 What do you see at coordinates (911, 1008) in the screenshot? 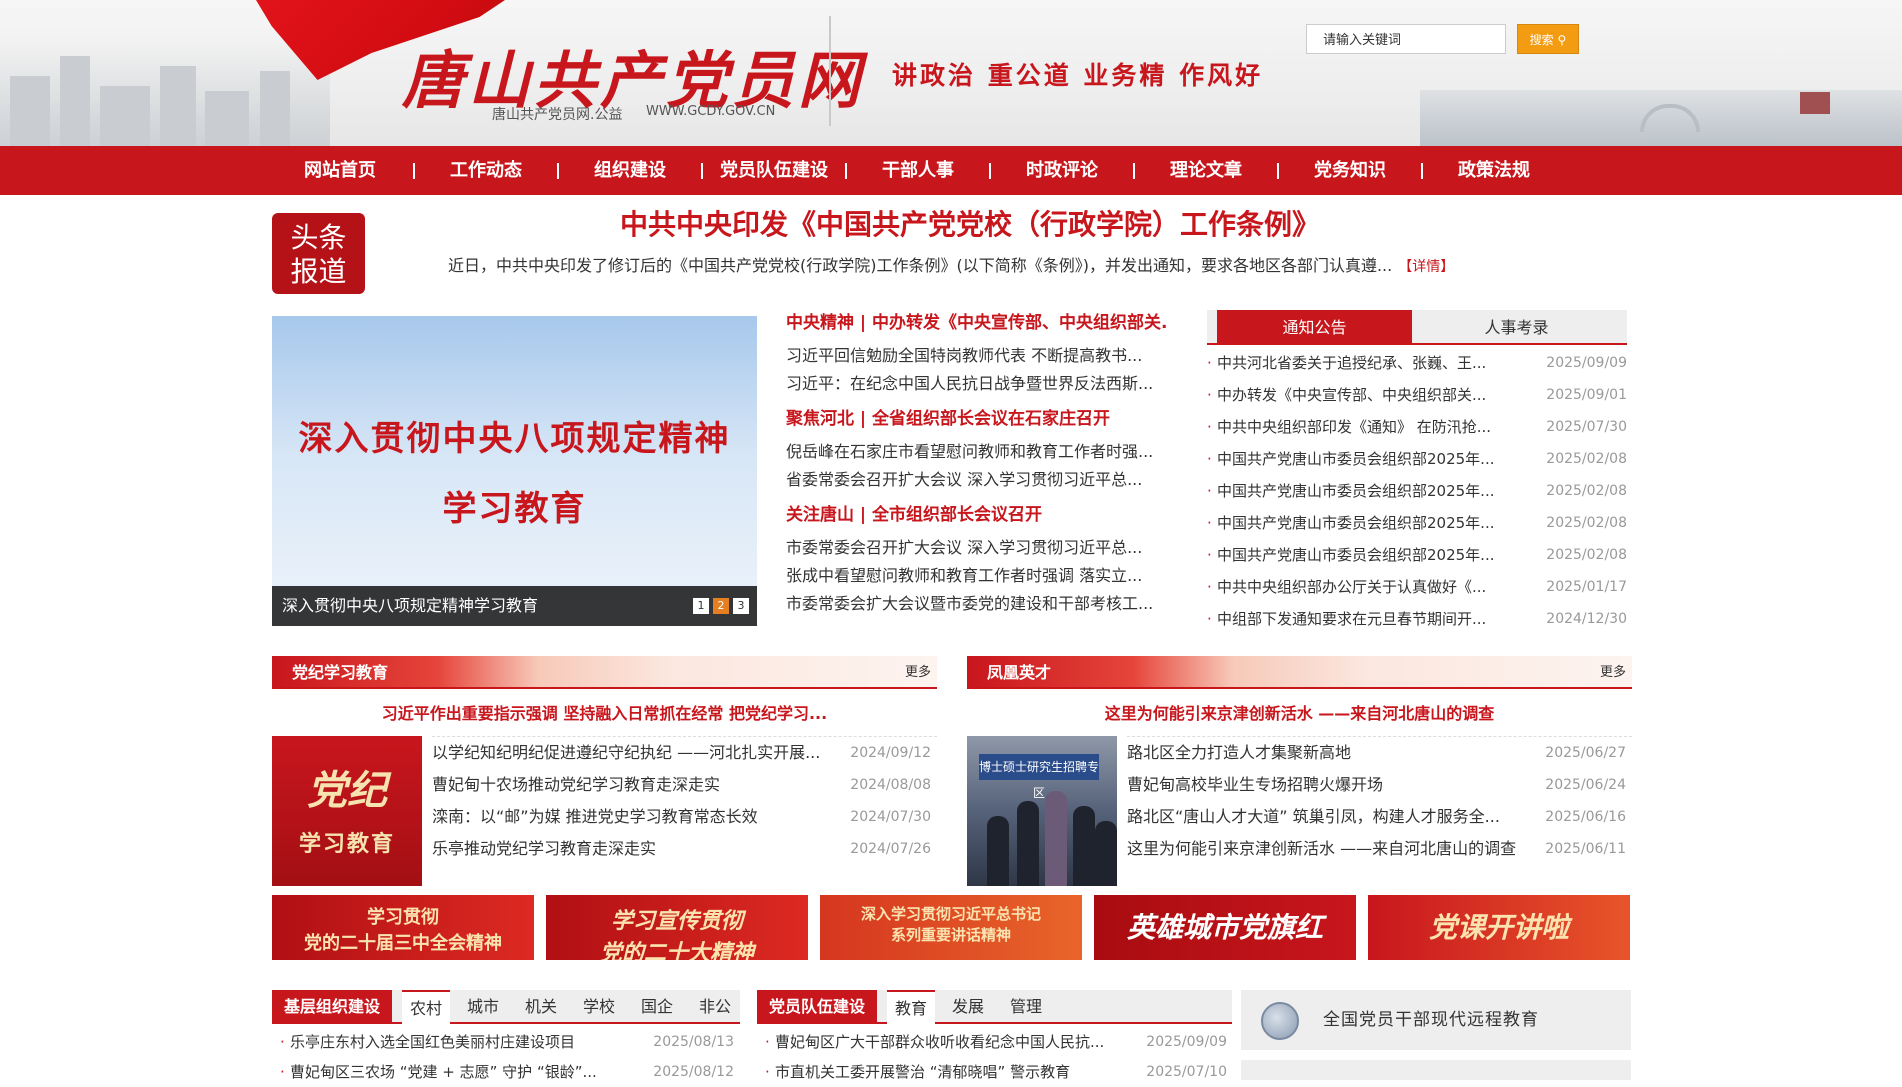
I see `tab-education: 教育` at bounding box center [911, 1008].